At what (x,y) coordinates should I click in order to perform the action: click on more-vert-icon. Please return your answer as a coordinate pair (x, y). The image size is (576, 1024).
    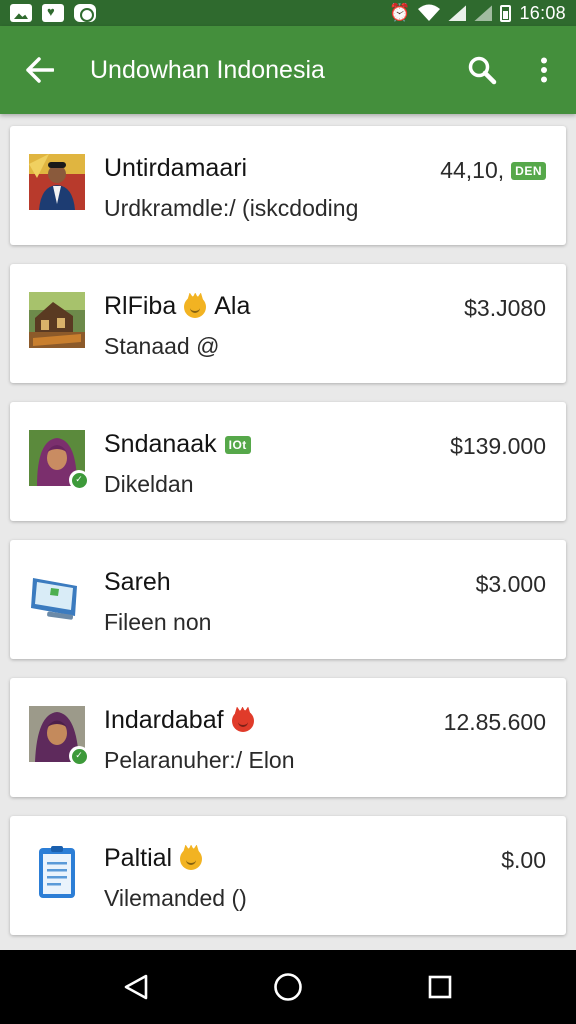
    Looking at the image, I should click on (544, 70).